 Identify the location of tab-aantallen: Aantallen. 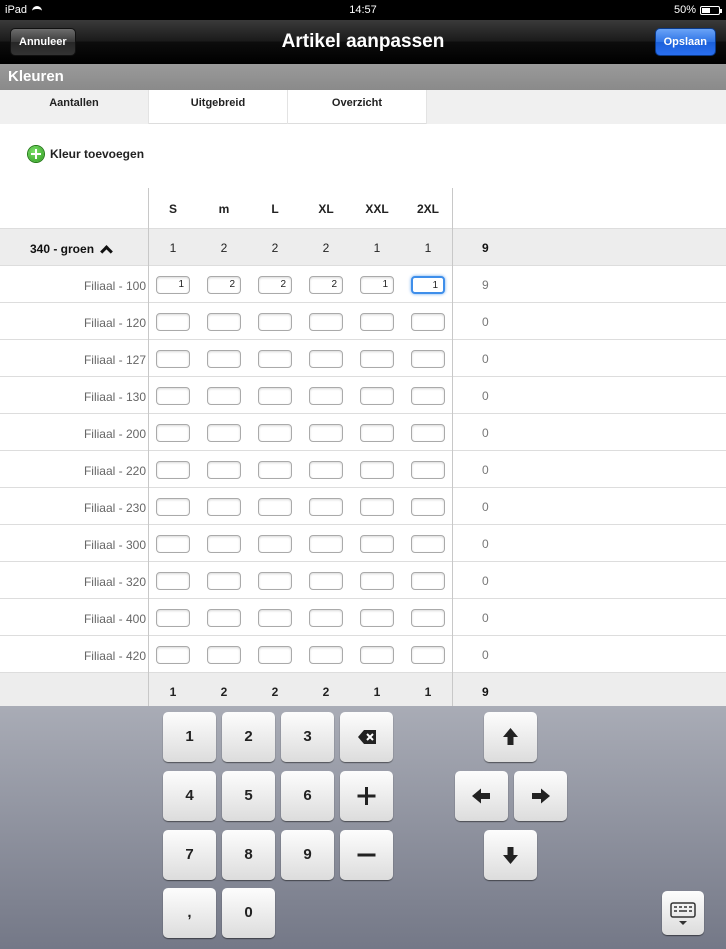
(74, 107).